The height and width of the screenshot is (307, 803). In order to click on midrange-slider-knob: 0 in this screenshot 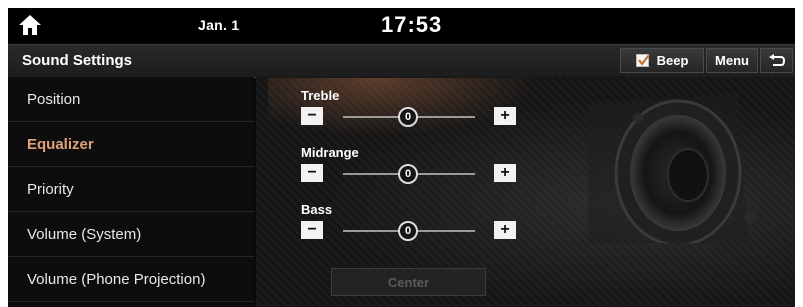, I will do `click(408, 174)`.